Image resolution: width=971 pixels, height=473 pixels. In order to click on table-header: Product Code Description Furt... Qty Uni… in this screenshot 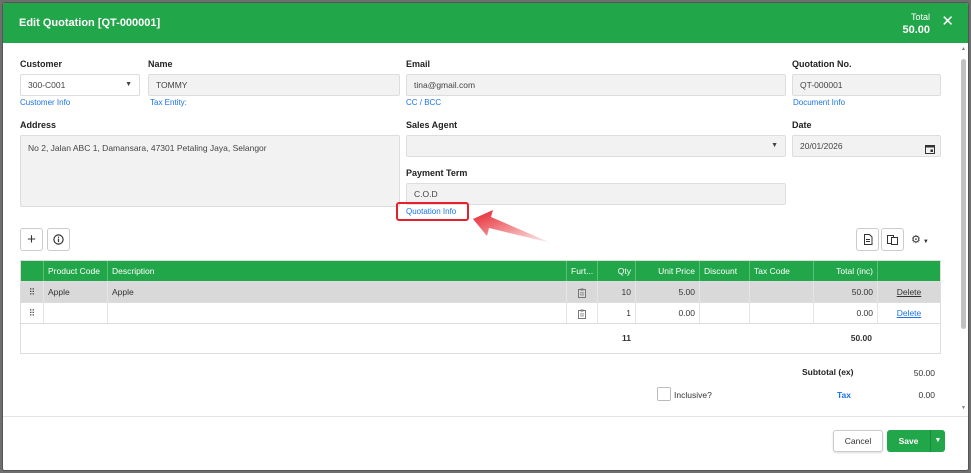, I will do `click(480, 271)`.